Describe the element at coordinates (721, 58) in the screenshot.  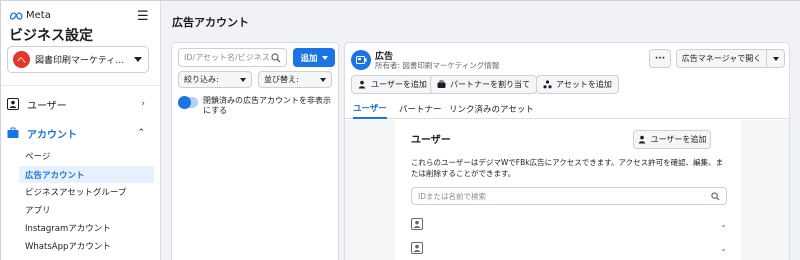
I see `open-in-ads-manager-button: 広告マネージャで開く` at that location.